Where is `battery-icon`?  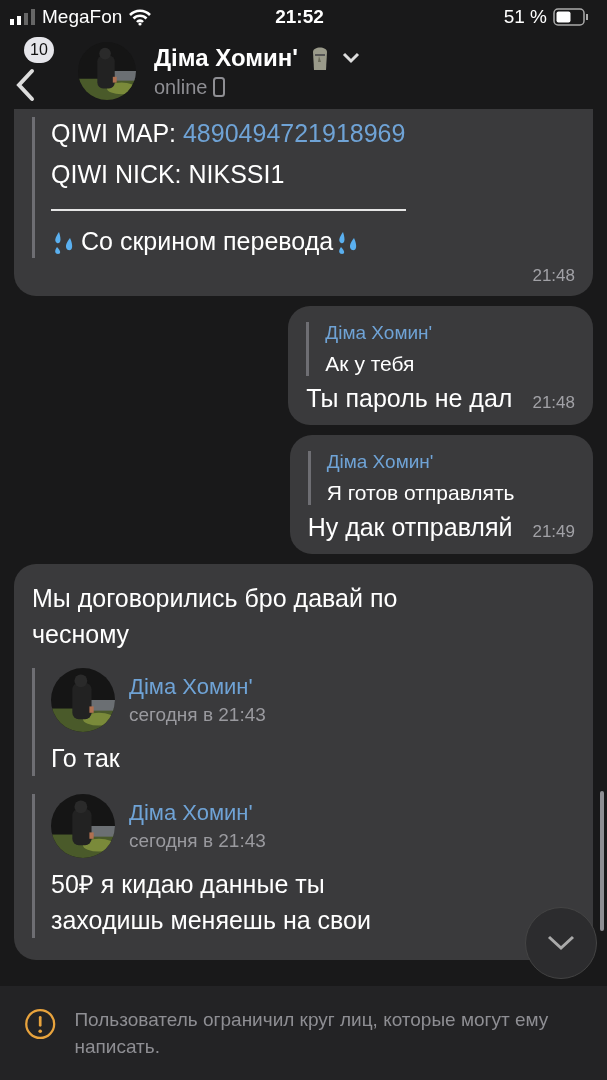
battery-icon is located at coordinates (571, 16).